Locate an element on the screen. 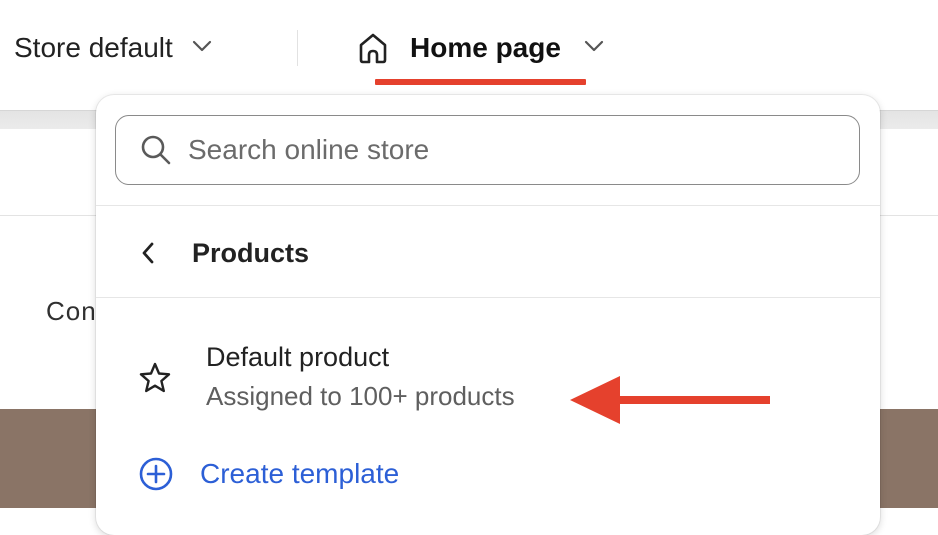  store-selector-label: Store default is located at coordinates (93, 47).